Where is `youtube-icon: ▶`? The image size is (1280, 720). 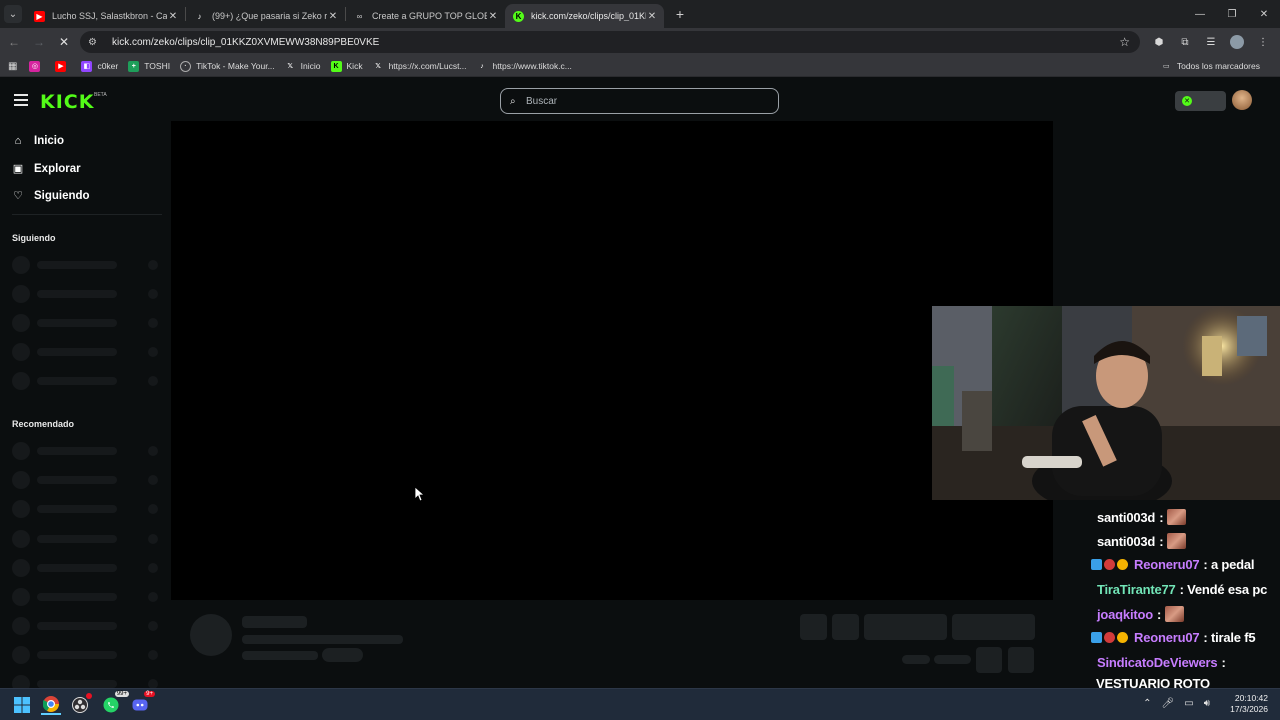 youtube-icon: ▶ is located at coordinates (39, 16).